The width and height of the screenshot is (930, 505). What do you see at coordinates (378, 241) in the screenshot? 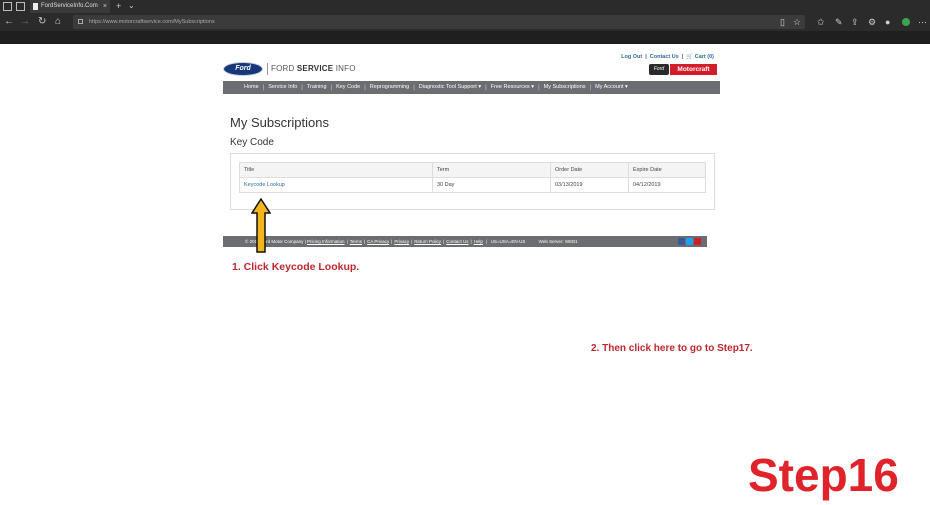
I see `footer-link-ca-privacy: CA Privacy` at bounding box center [378, 241].